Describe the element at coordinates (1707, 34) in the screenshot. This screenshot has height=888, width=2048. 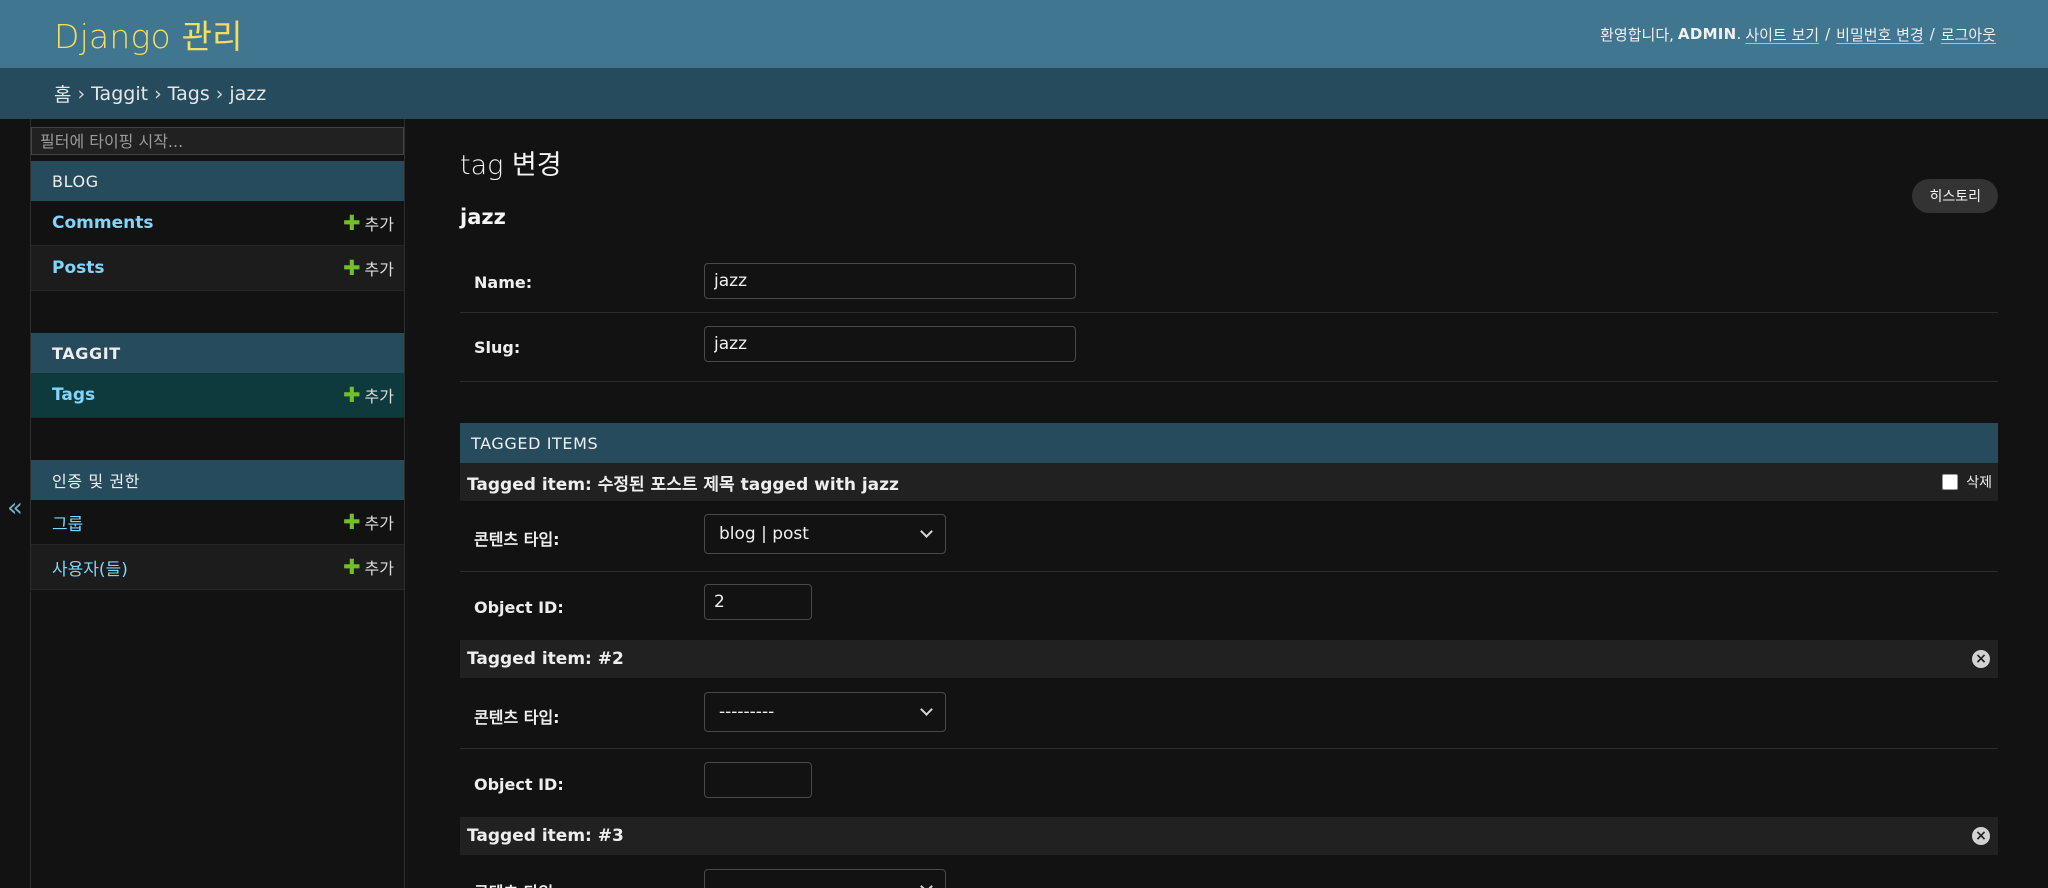
I see `username: ADMIN` at that location.